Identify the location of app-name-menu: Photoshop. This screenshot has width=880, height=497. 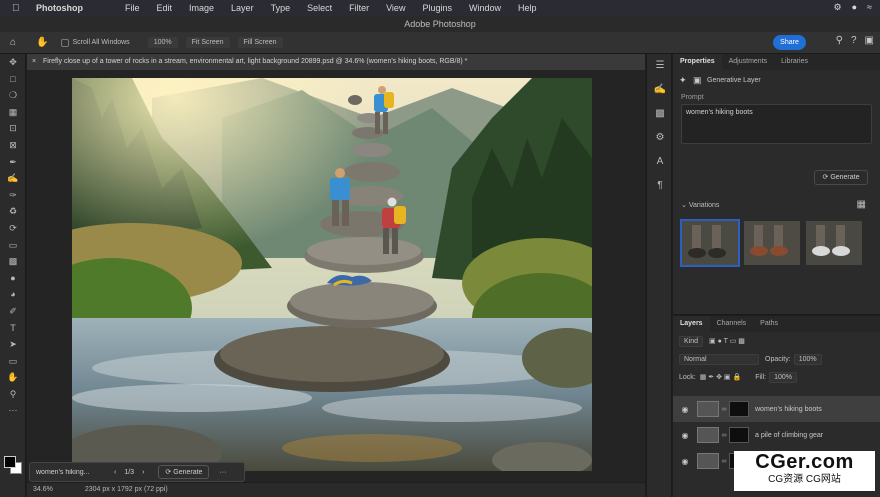
(59, 8).